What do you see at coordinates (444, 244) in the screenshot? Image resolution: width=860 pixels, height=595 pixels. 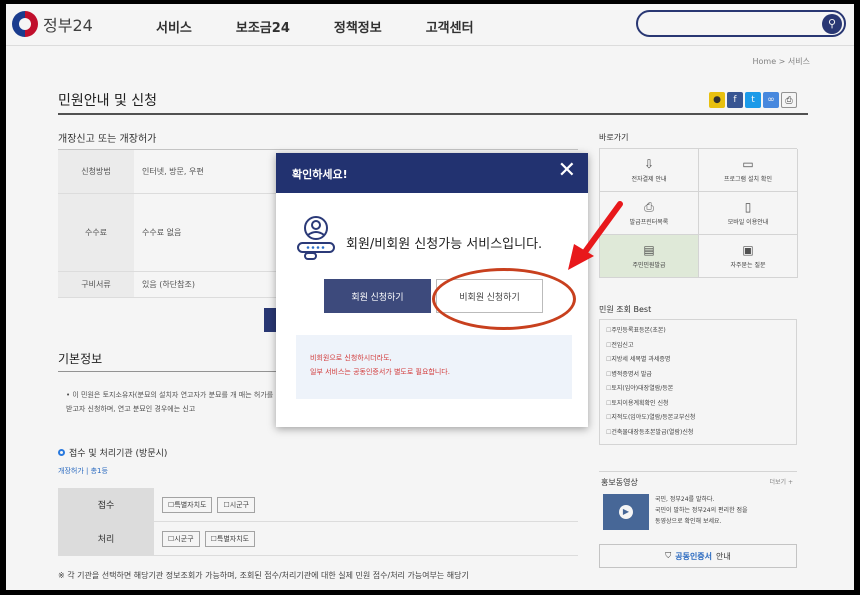 I see `modal-message: 회원/비회원 신청가능 서비스입니다.` at bounding box center [444, 244].